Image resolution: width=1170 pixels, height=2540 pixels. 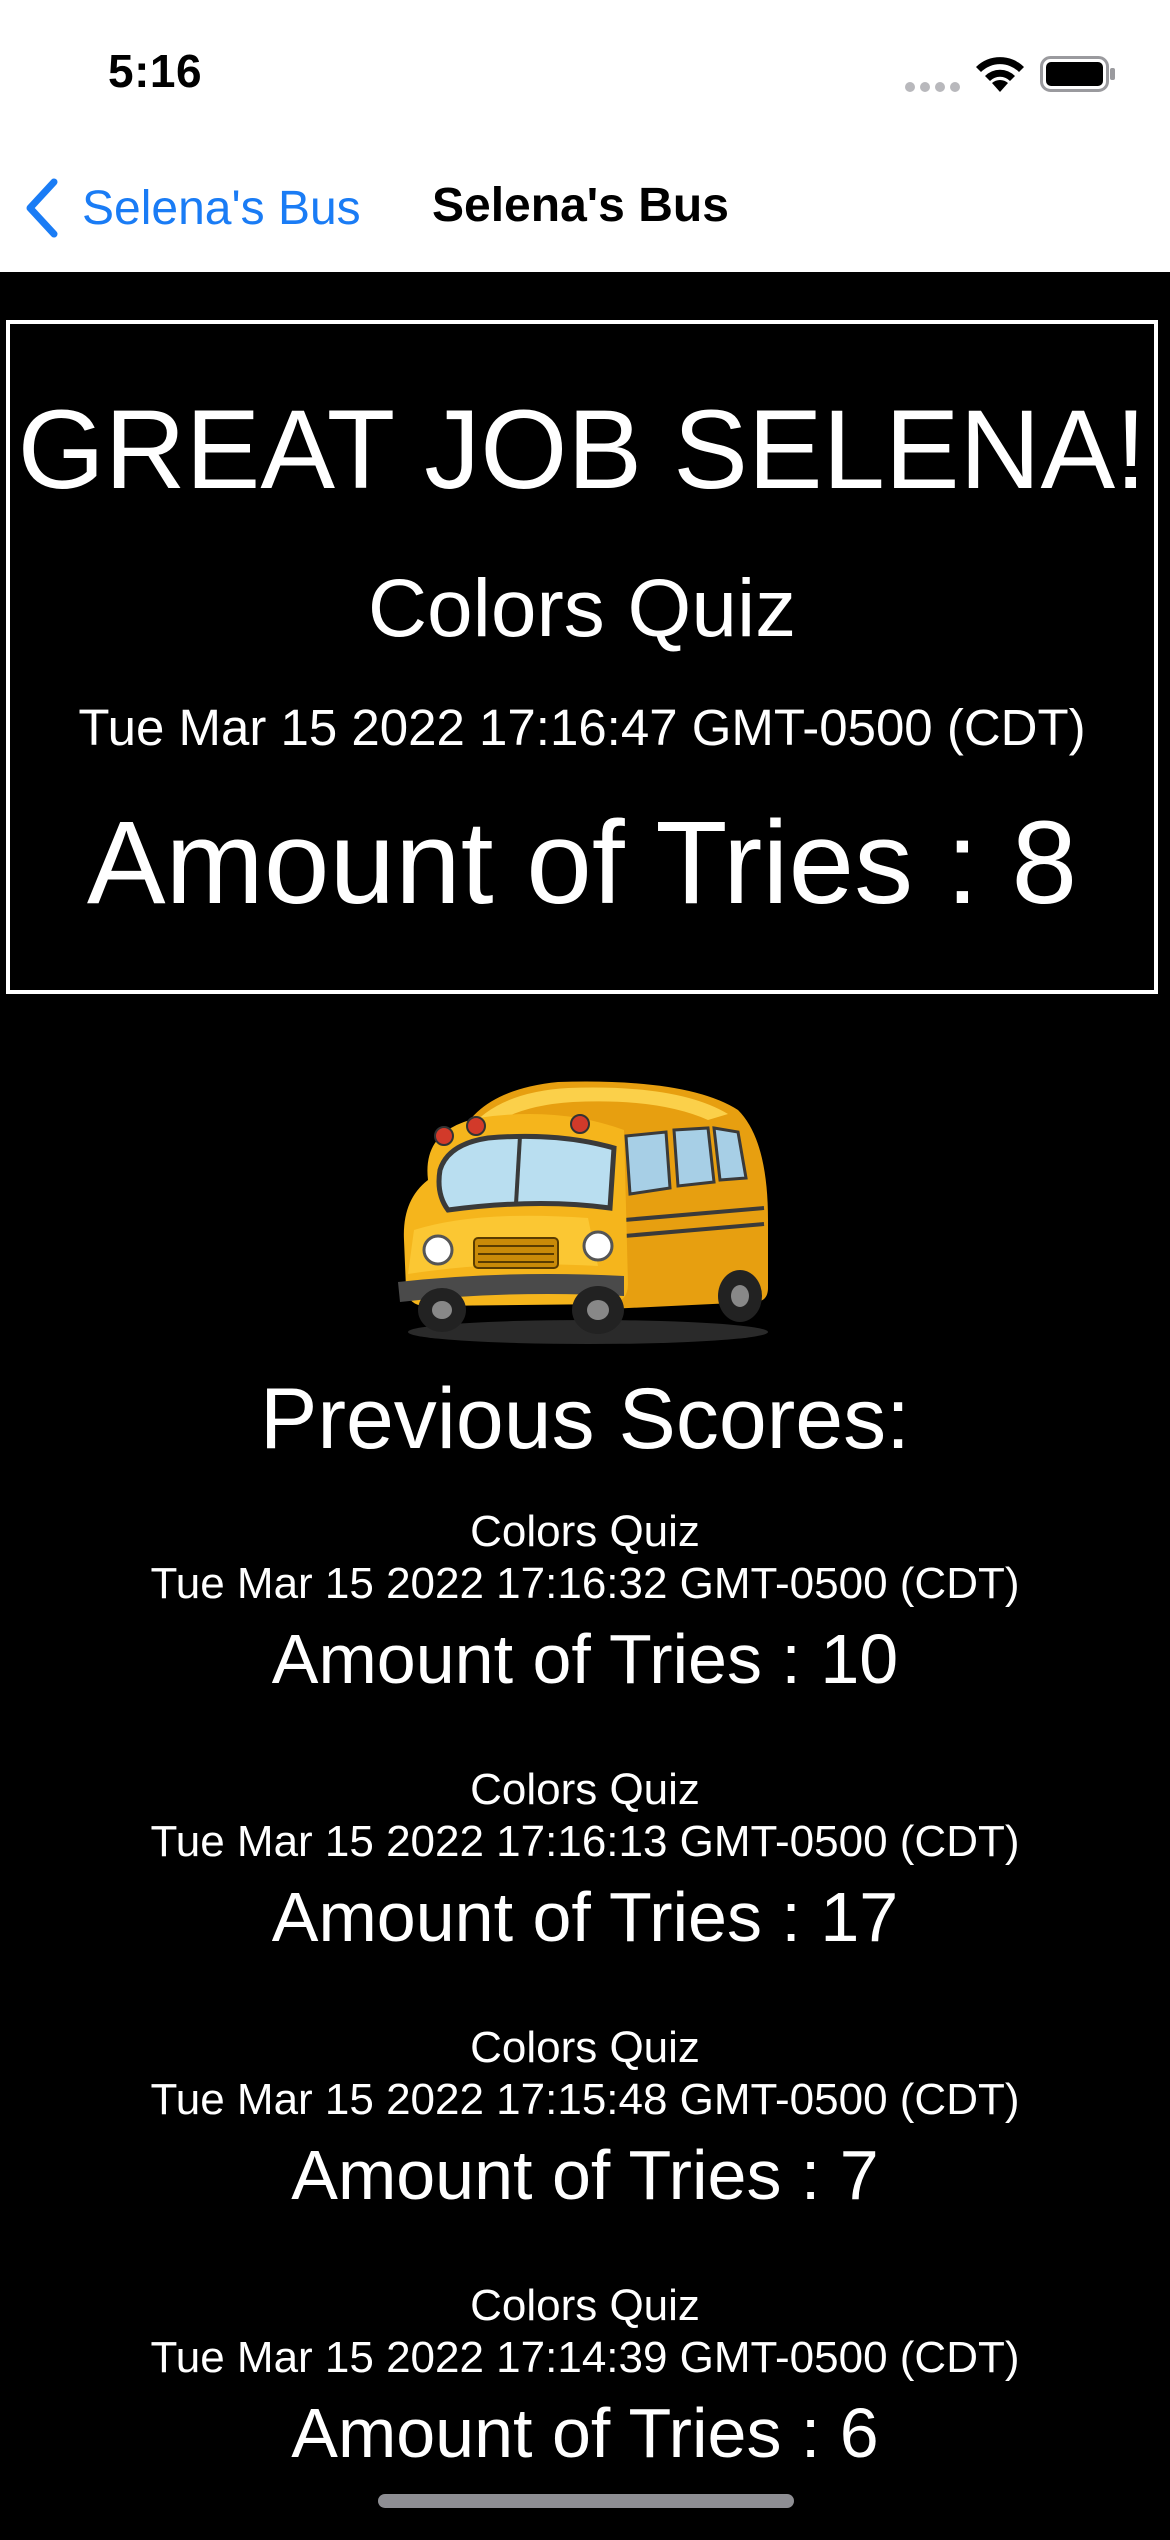 I want to click on wifi-icon, so click(x=1000, y=74).